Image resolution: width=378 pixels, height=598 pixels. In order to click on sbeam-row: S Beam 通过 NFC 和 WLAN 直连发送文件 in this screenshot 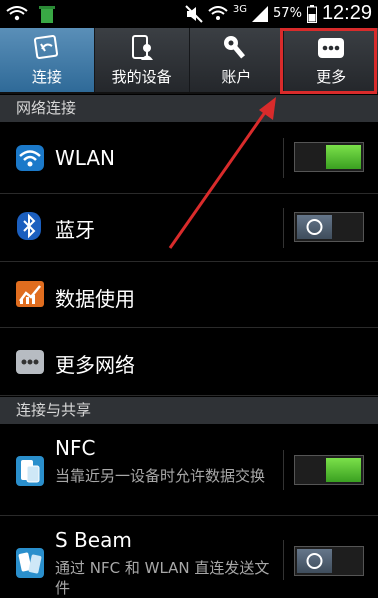, I will do `click(189, 556)`.